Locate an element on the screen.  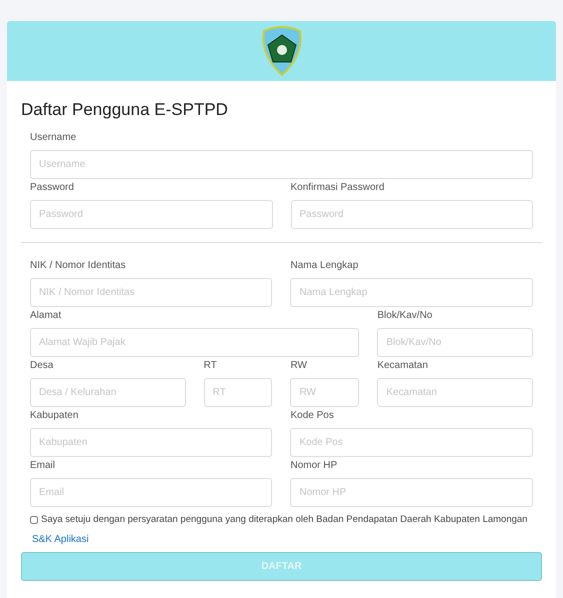
field-label: Username is located at coordinates (54, 137).